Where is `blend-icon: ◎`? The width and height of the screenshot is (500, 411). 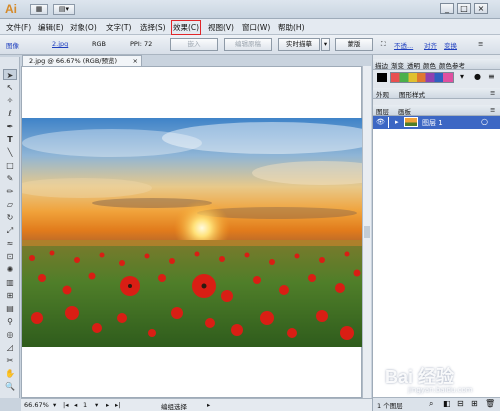
blend-icon: ◎ is located at coordinates (10, 334).